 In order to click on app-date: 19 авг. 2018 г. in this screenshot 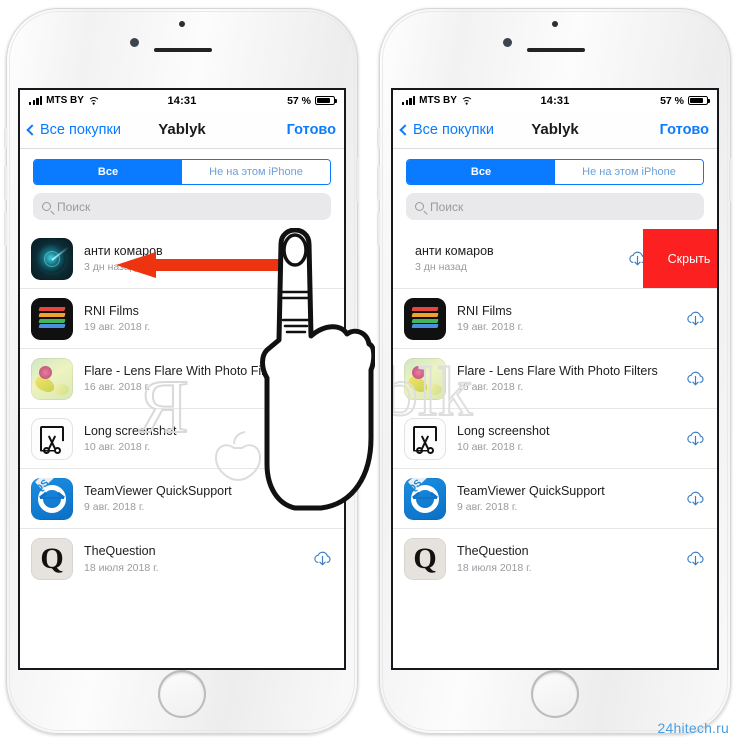, I will do `click(490, 327)`.